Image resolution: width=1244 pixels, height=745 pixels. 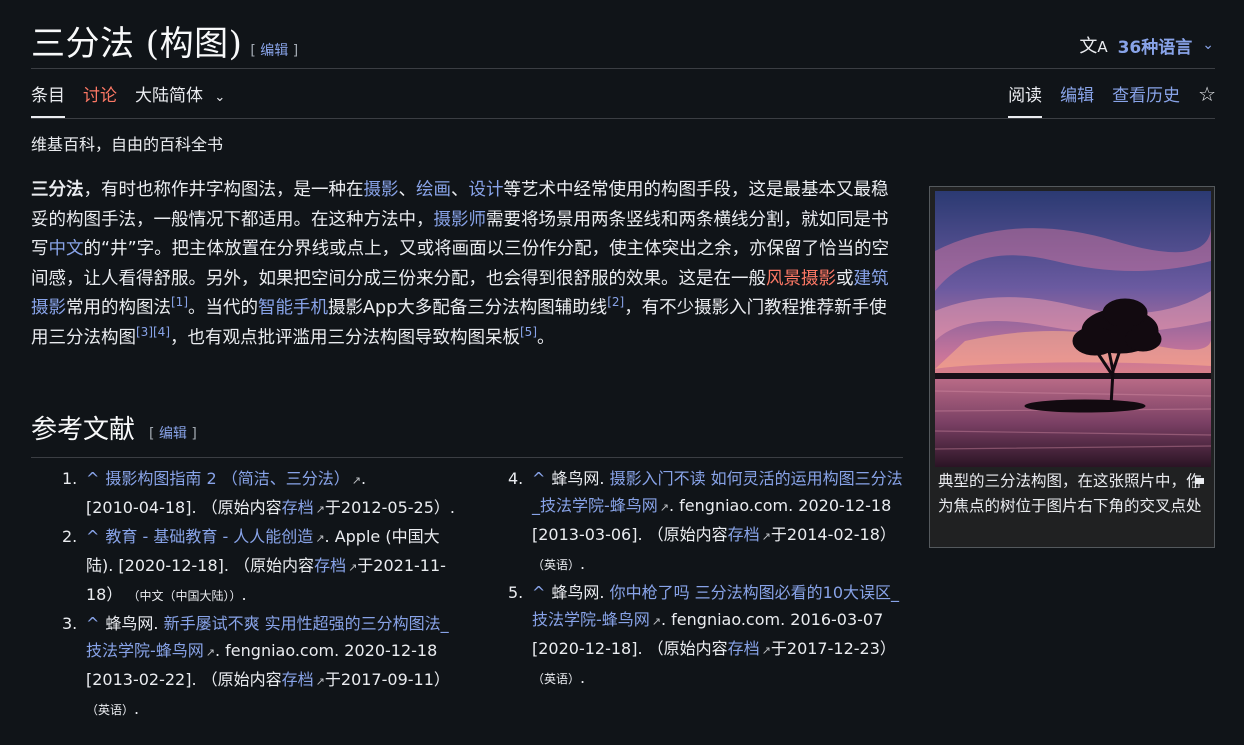 What do you see at coordinates (1025, 101) in the screenshot?
I see `tab-read: 阅读` at bounding box center [1025, 101].